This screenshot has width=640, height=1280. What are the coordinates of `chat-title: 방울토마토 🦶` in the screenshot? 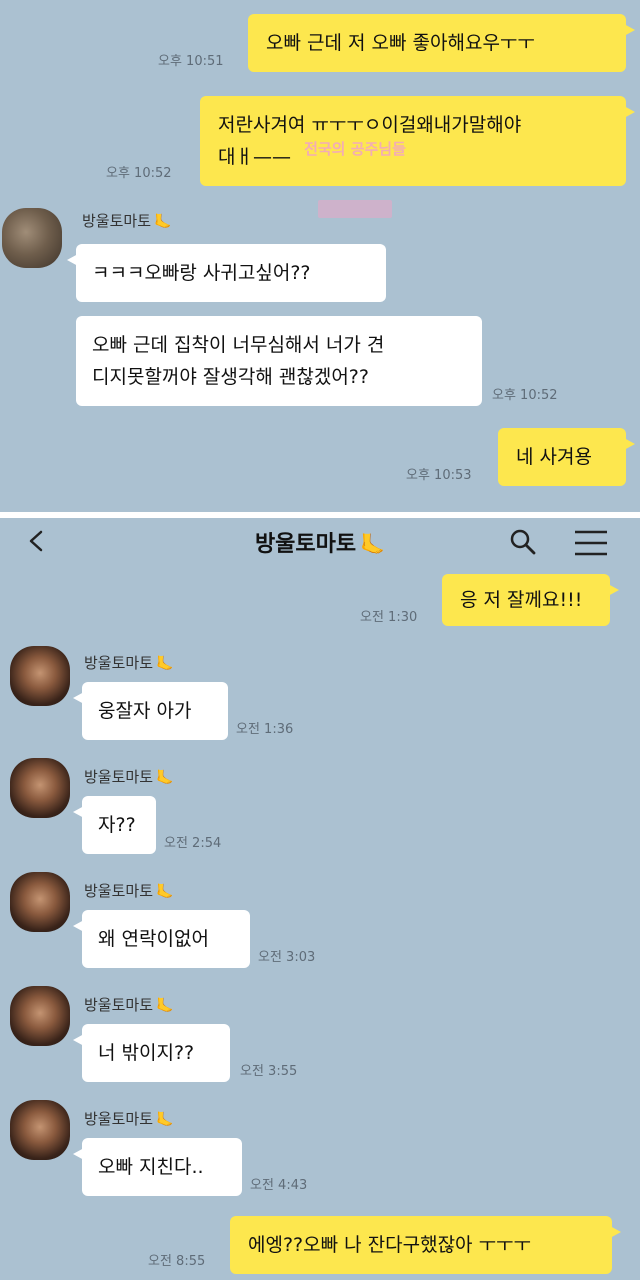 It's located at (320, 544).